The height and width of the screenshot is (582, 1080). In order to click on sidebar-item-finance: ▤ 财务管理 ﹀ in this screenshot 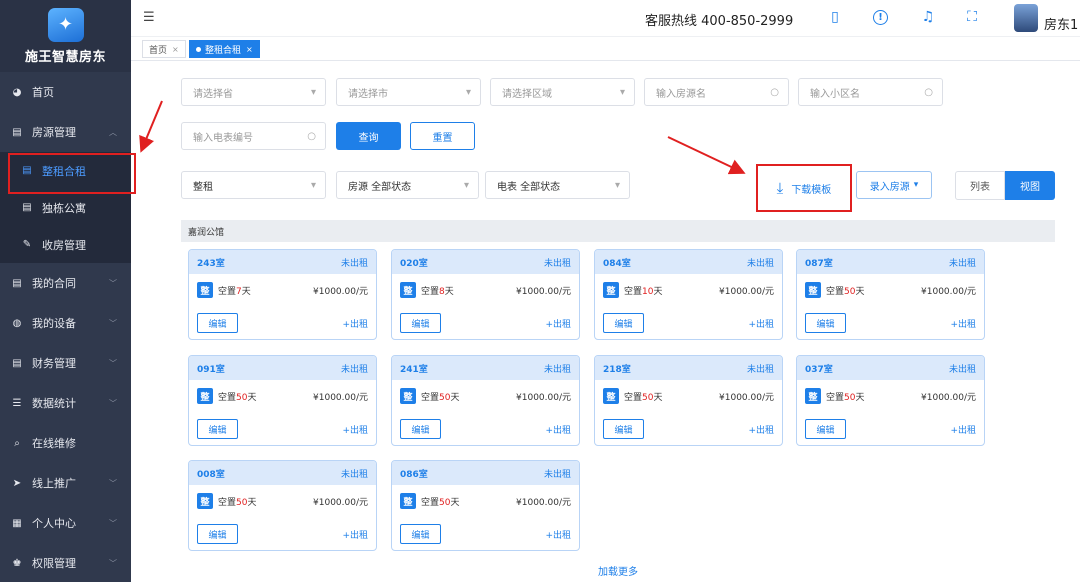, I will do `click(65, 363)`.